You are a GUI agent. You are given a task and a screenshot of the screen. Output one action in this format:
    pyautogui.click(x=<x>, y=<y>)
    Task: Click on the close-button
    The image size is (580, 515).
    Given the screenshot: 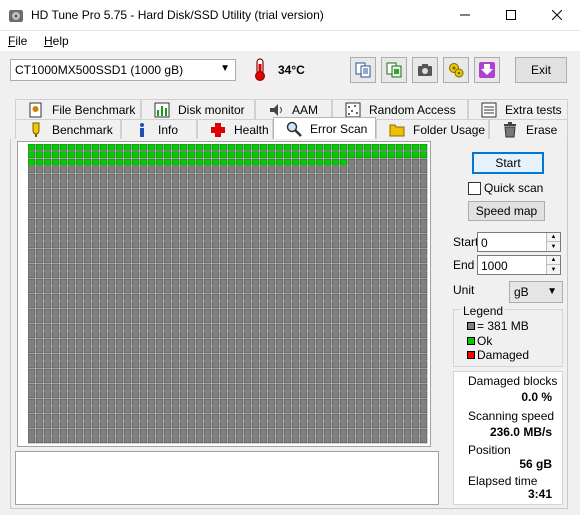 What is the action you would take?
    pyautogui.click(x=557, y=15)
    